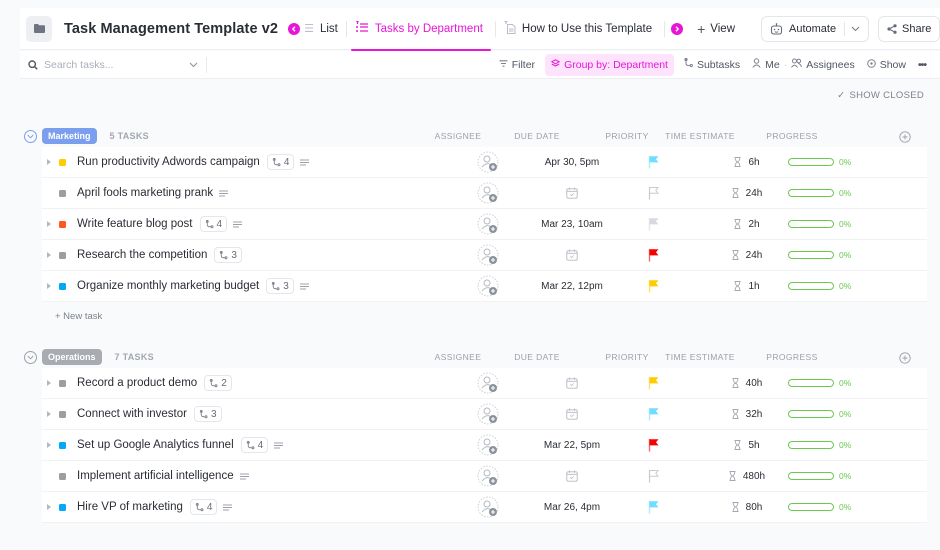 The width and height of the screenshot is (940, 550). I want to click on due-date: Mar 22, 5pm, so click(572, 445).